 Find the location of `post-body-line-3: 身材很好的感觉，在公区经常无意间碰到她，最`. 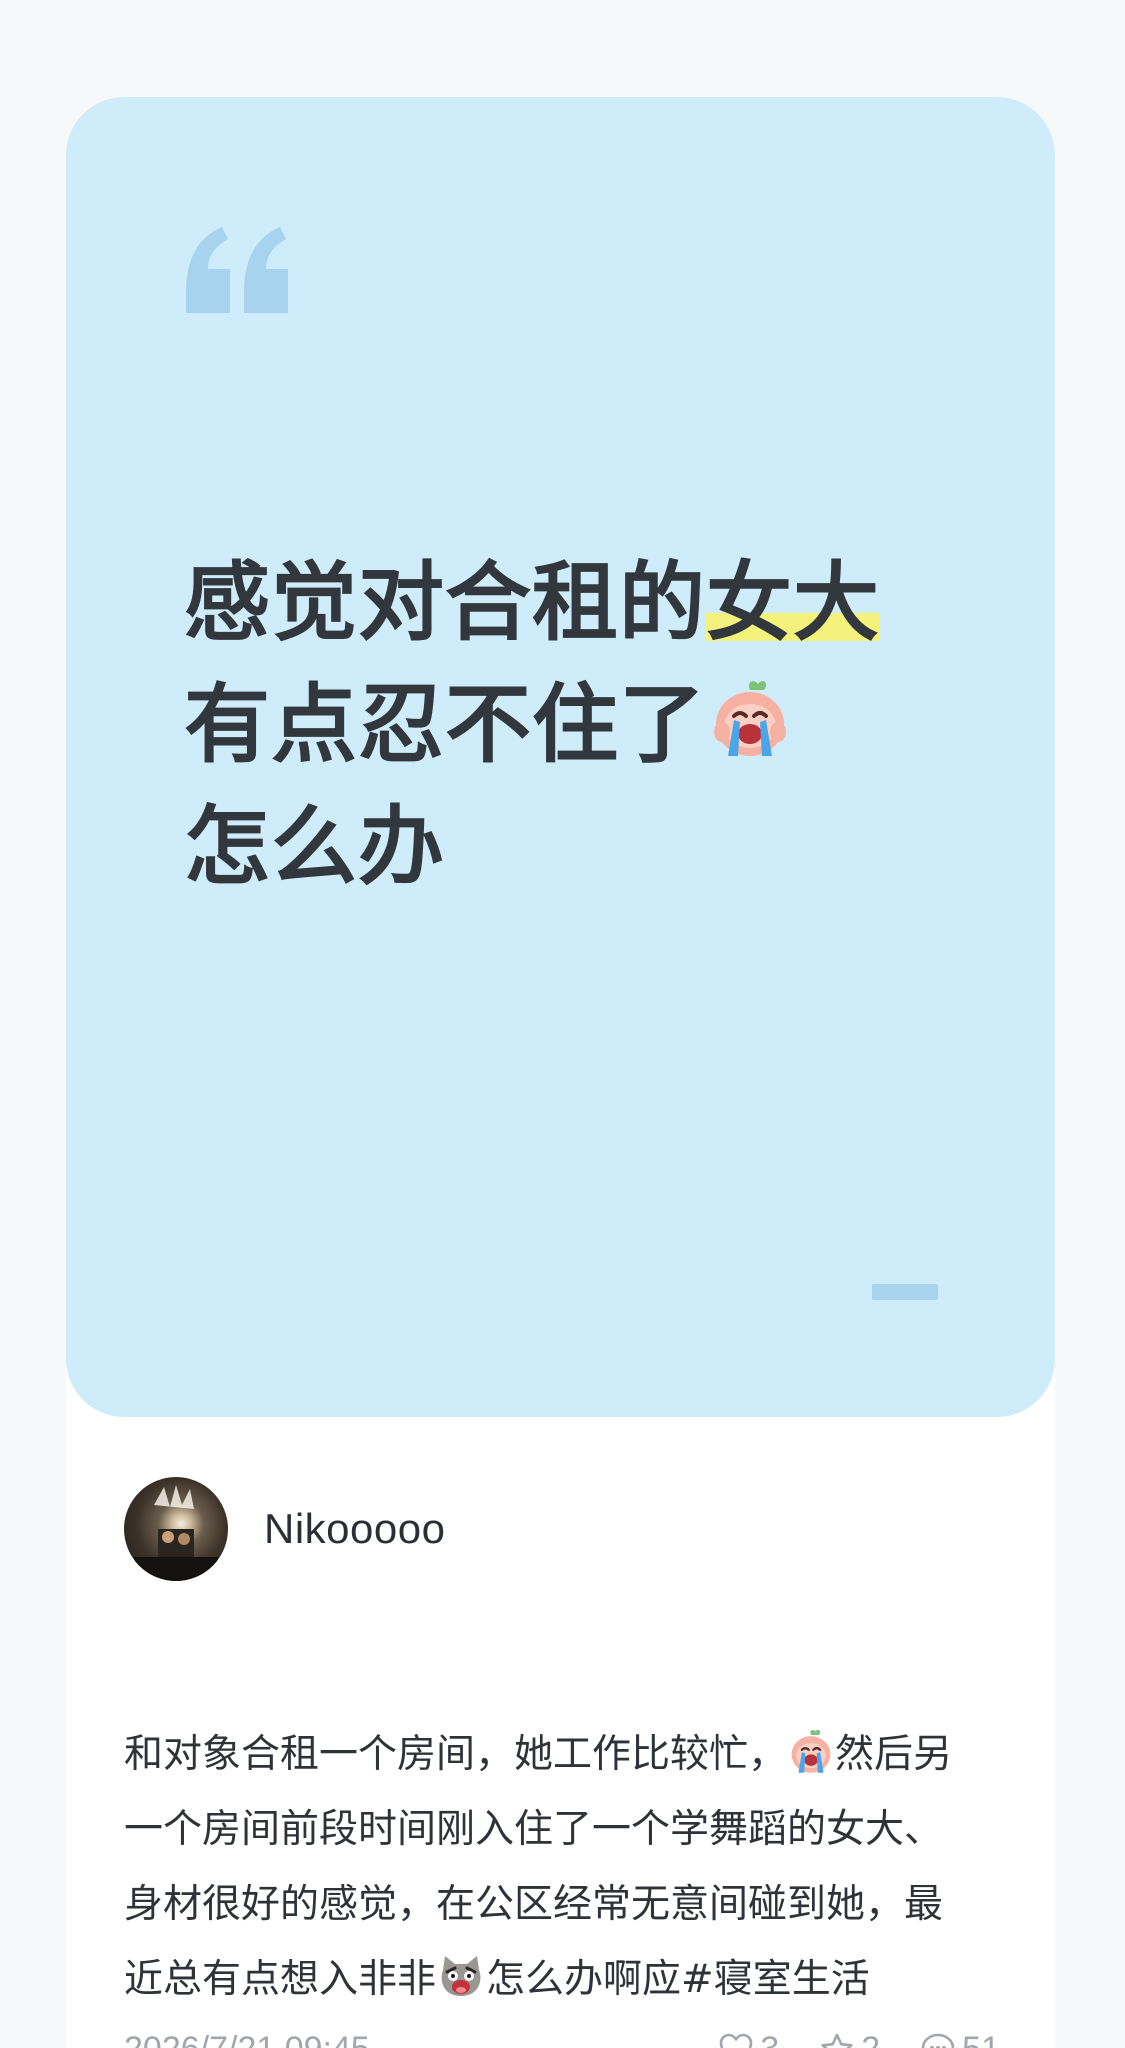

post-body-line-3: 身材很好的感觉，在公区经常无意间碰到她，最 is located at coordinates (534, 1904).